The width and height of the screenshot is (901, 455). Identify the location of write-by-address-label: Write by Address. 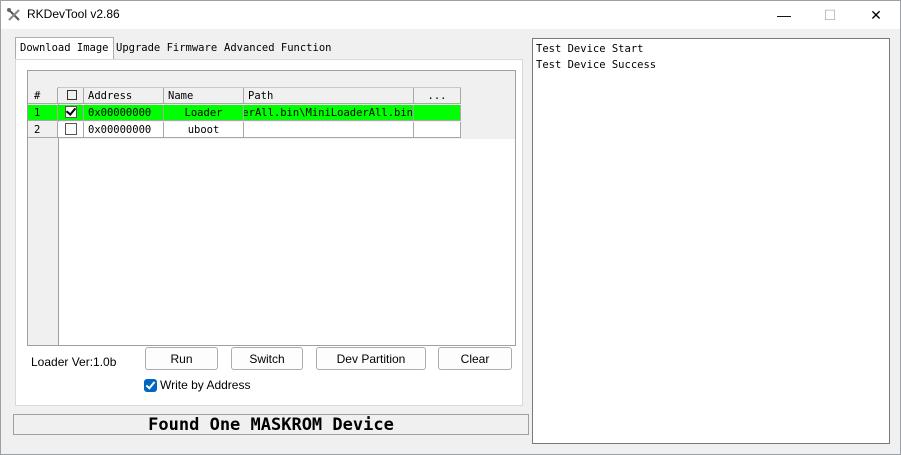
(205, 385).